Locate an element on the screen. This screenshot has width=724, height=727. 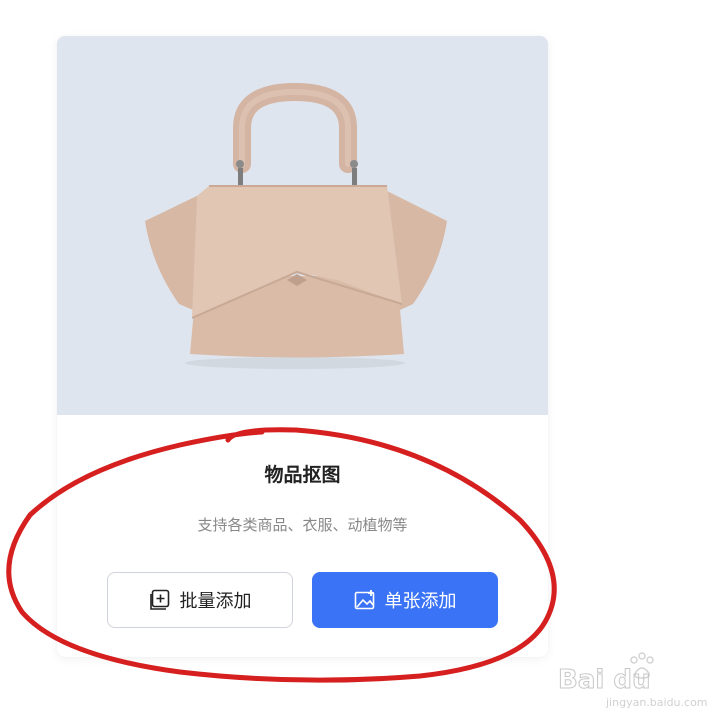
image-add-icon is located at coordinates (365, 600).